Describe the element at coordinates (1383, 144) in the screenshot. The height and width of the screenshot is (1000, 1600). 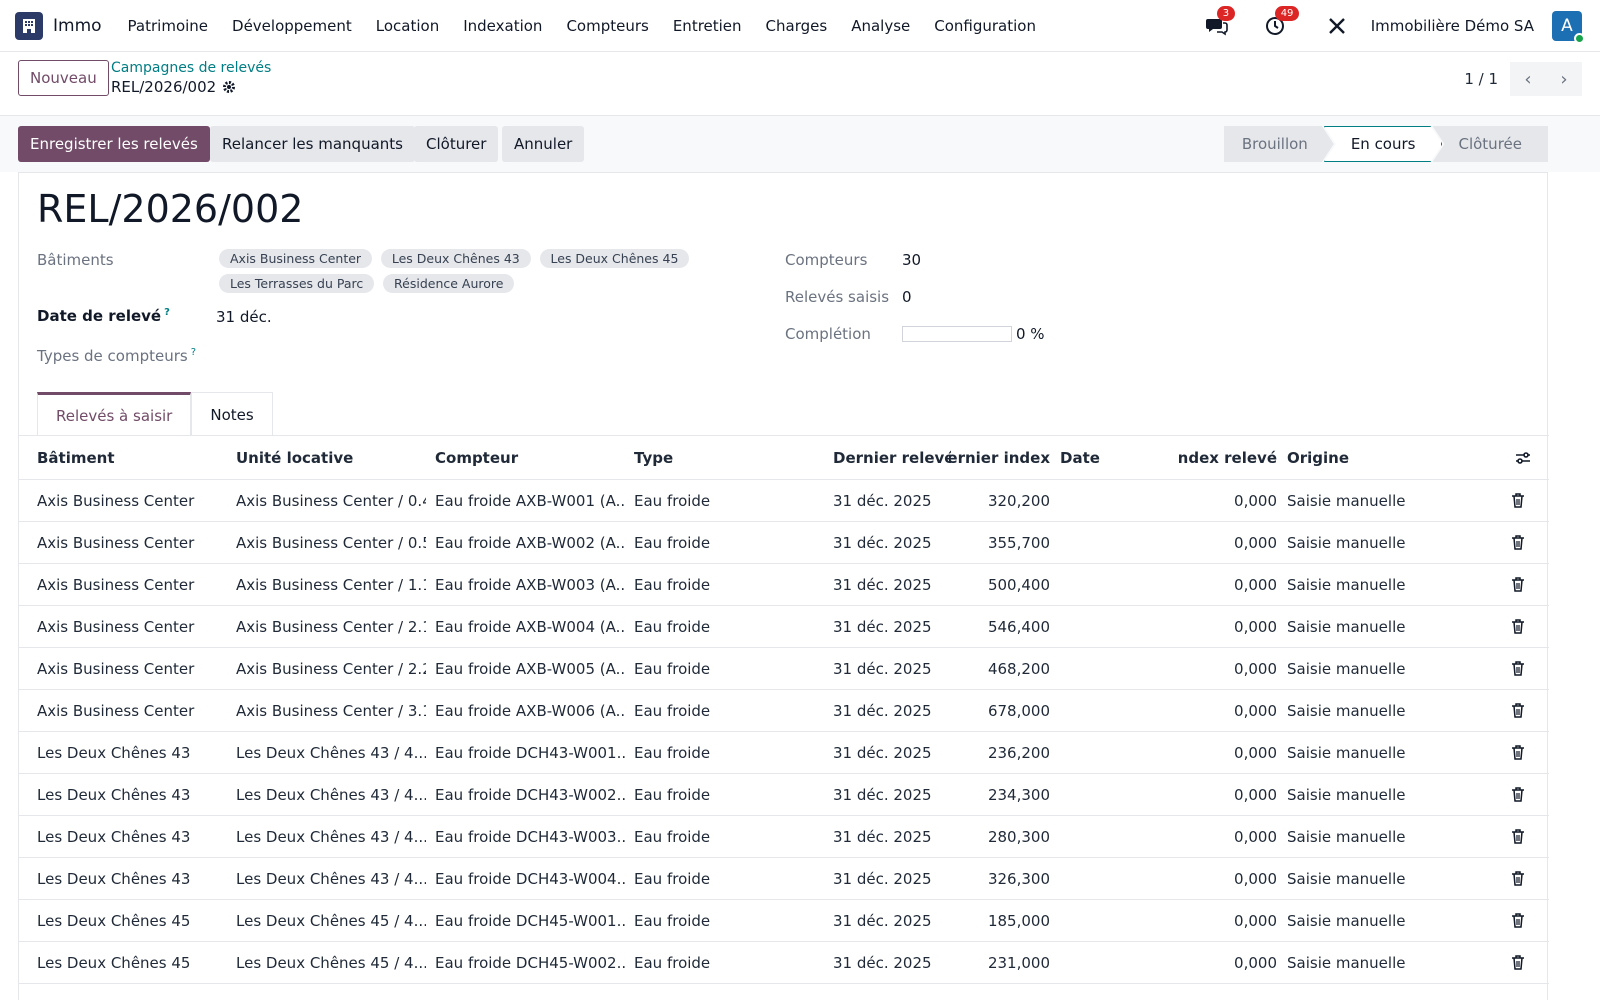
I see `stage-in-progress: En cours` at that location.